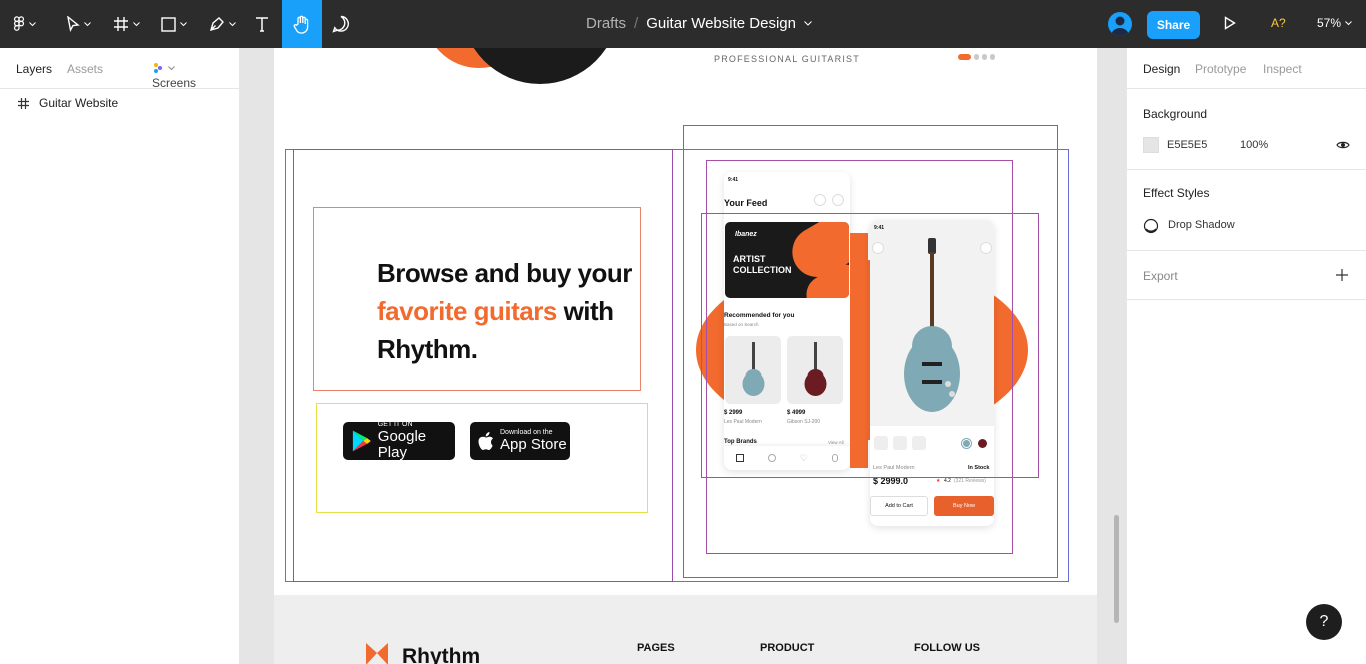 This screenshot has height=664, width=1366. I want to click on tab-design: Design, so click(1161, 69).